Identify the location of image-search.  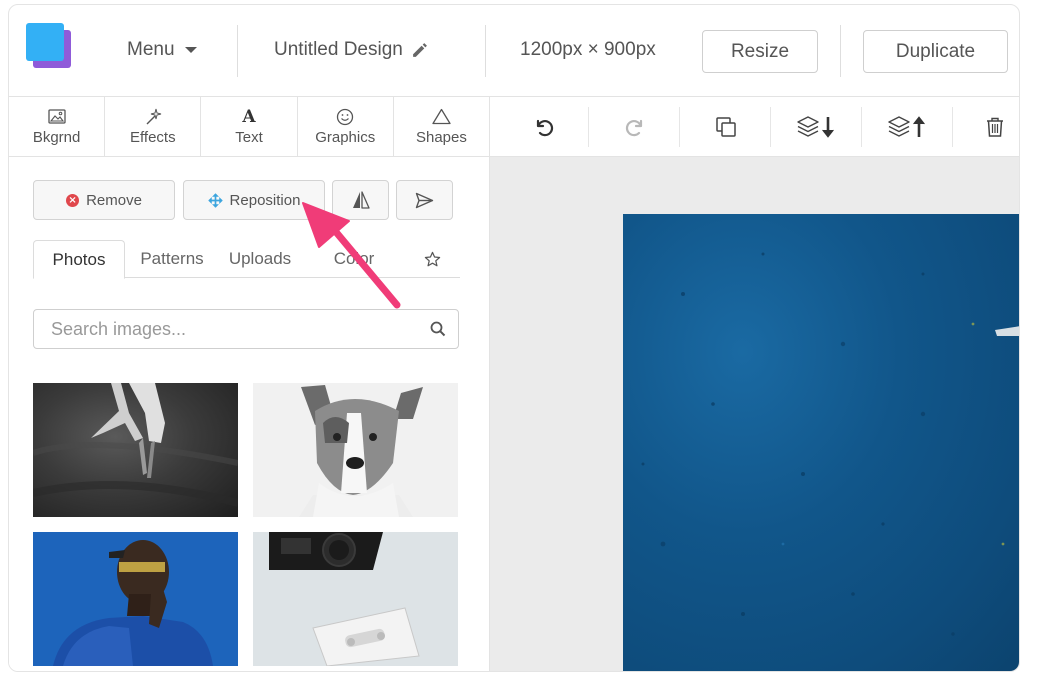
(246, 329).